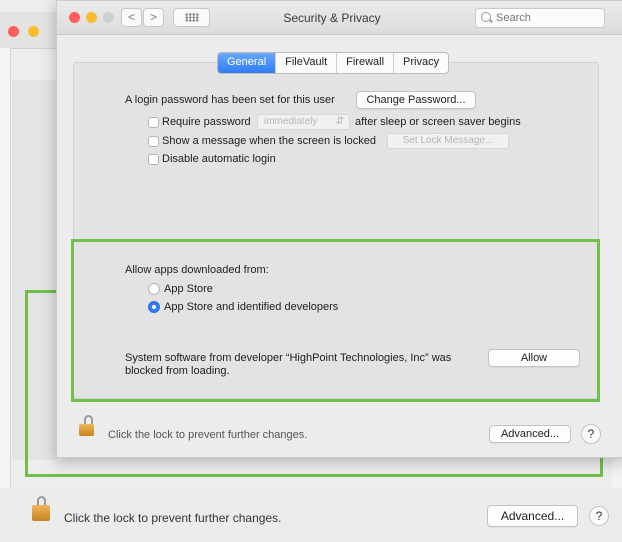 This screenshot has height=542, width=622. I want to click on bg-close-button, so click(13, 31).